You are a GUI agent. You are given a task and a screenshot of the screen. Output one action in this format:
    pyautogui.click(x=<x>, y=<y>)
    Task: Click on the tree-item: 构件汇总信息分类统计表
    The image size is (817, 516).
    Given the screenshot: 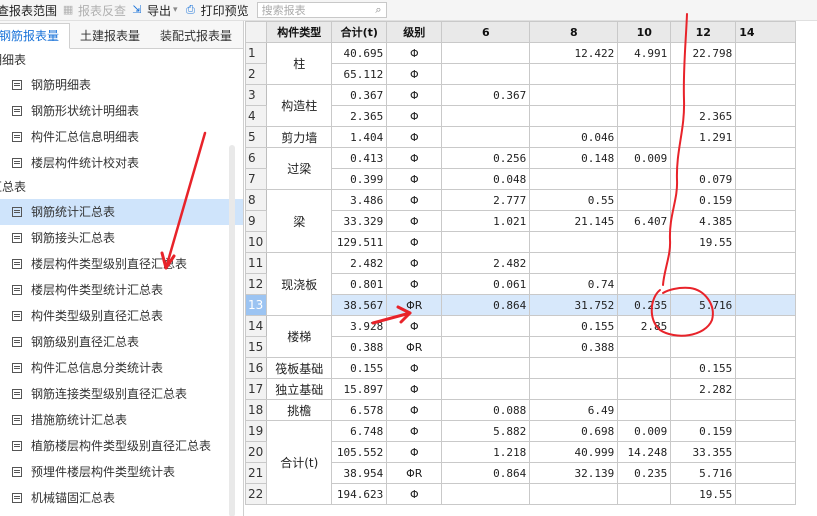 What is the action you would take?
    pyautogui.click(x=121, y=368)
    